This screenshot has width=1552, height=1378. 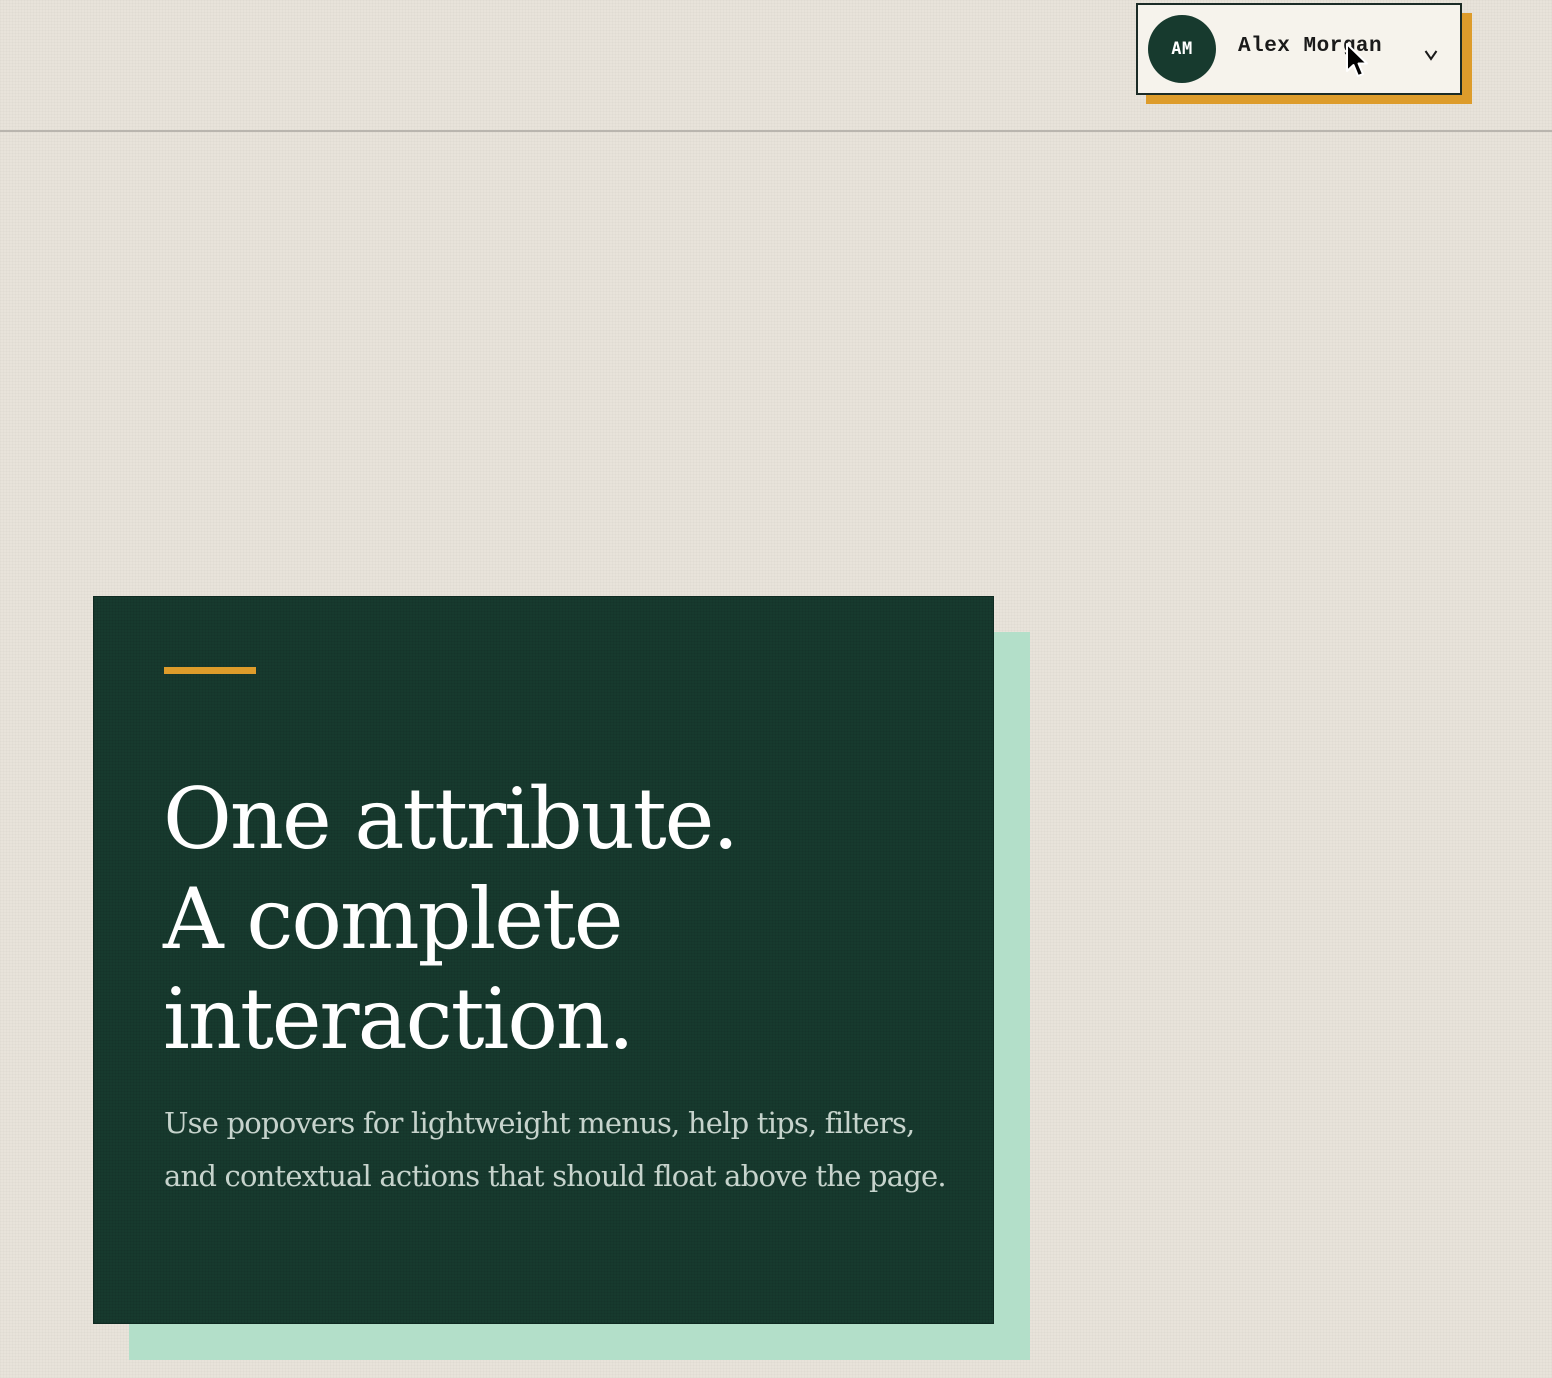 I want to click on hero-title-line: One attribute., so click(x=451, y=819).